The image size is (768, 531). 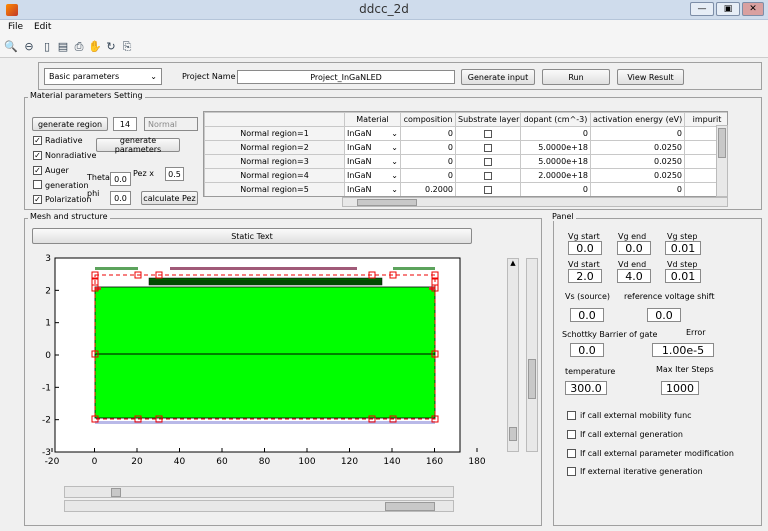 I want to click on y-tick-label: -1, so click(x=46, y=388).